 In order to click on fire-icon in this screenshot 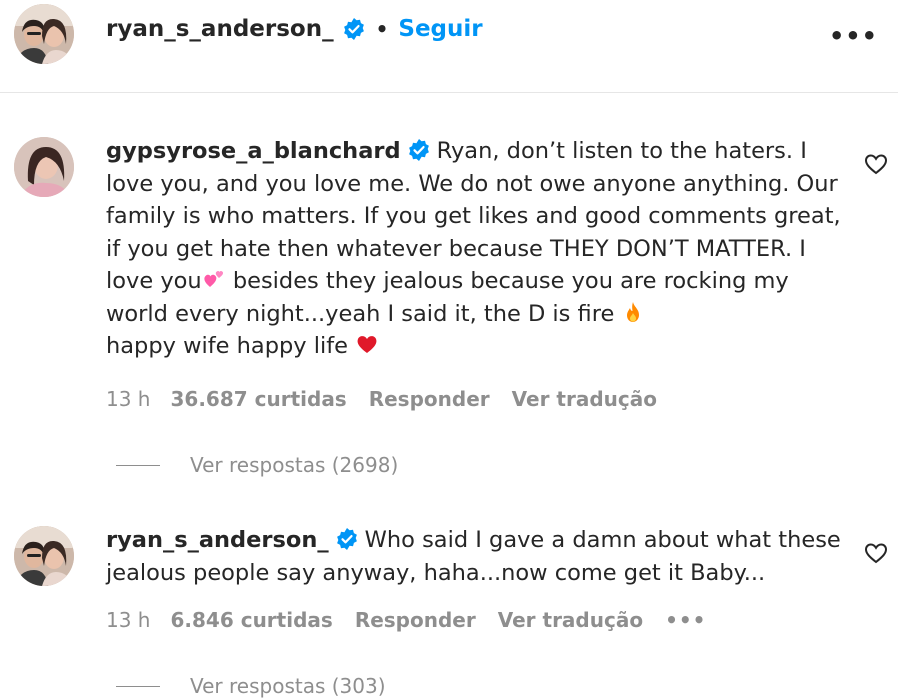, I will do `click(633, 312)`.